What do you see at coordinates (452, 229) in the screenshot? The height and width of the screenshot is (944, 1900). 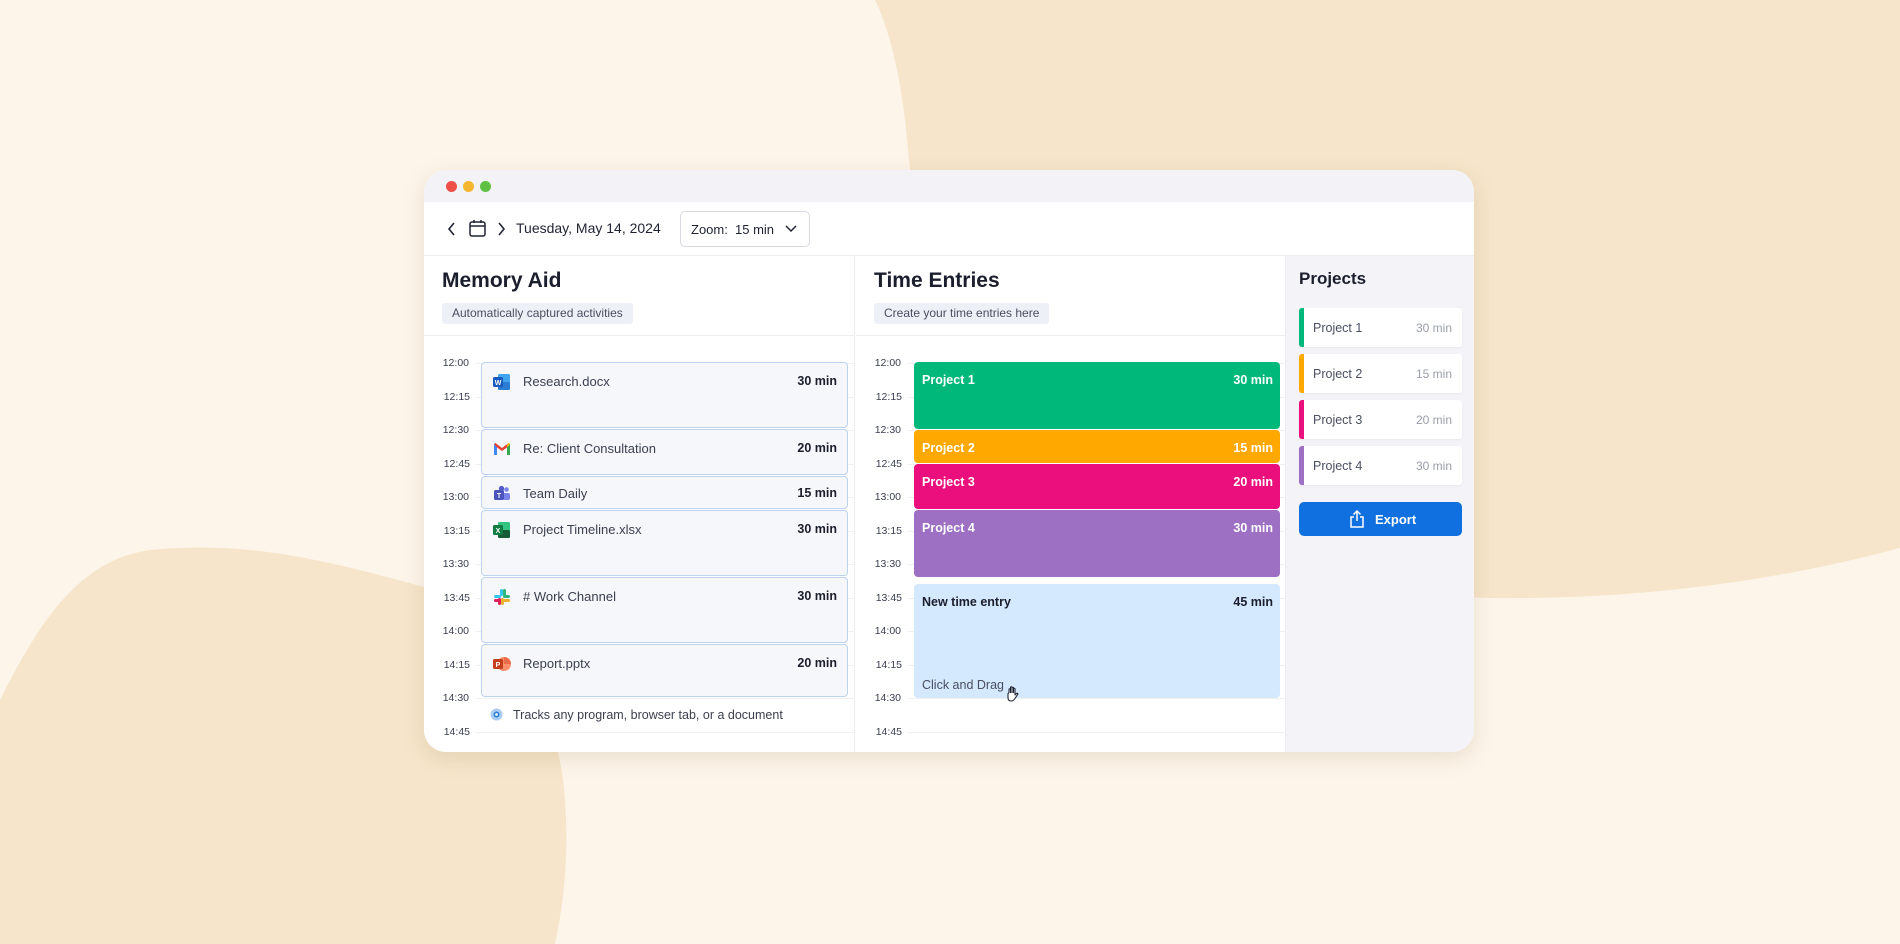 I see `chevron-left-icon` at bounding box center [452, 229].